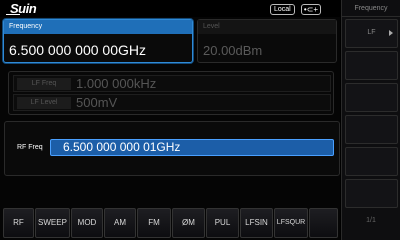  Describe the element at coordinates (267, 27) in the screenshot. I see `level-panel-title: Level` at that location.